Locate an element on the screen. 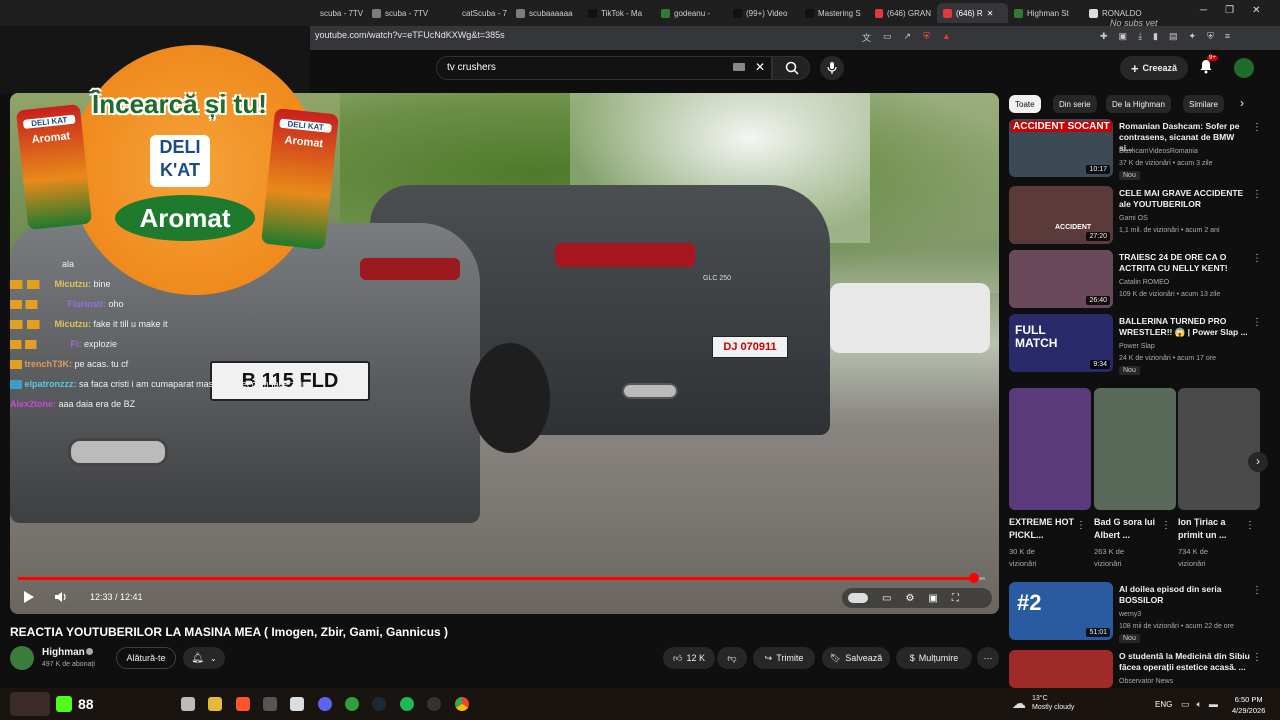 The width and height of the screenshot is (1280, 720). browser-tab: Highman St is located at coordinates (1045, 13).